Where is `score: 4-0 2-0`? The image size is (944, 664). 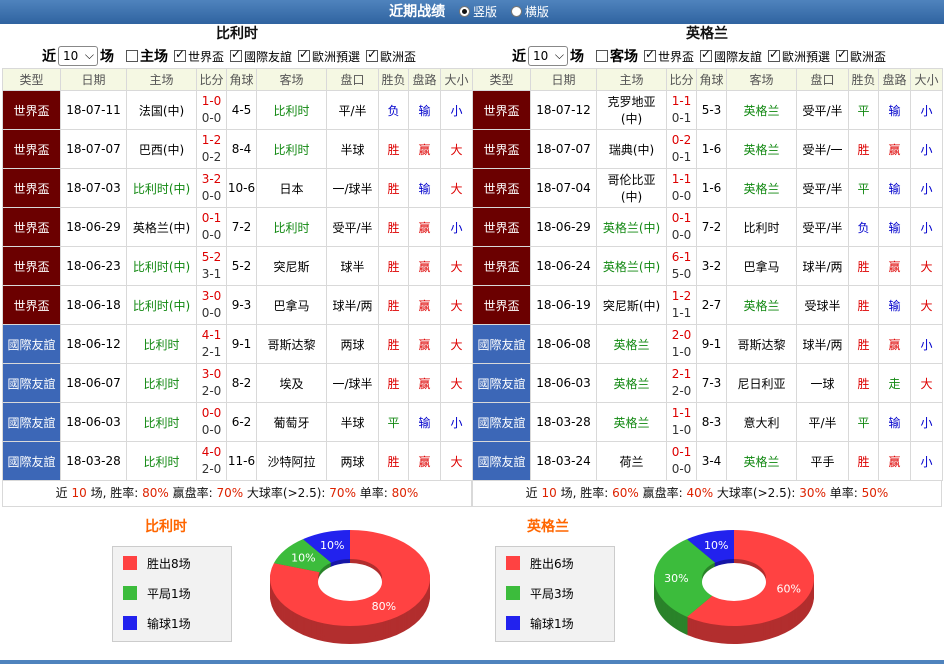
score: 4-0 2-0 is located at coordinates (211, 461).